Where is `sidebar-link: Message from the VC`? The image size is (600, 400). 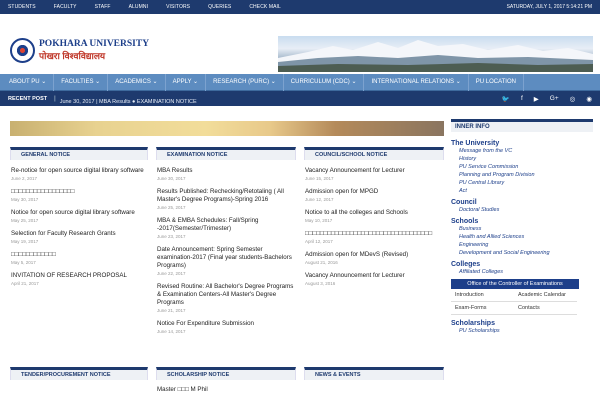 sidebar-link: Message from the VC is located at coordinates (526, 151).